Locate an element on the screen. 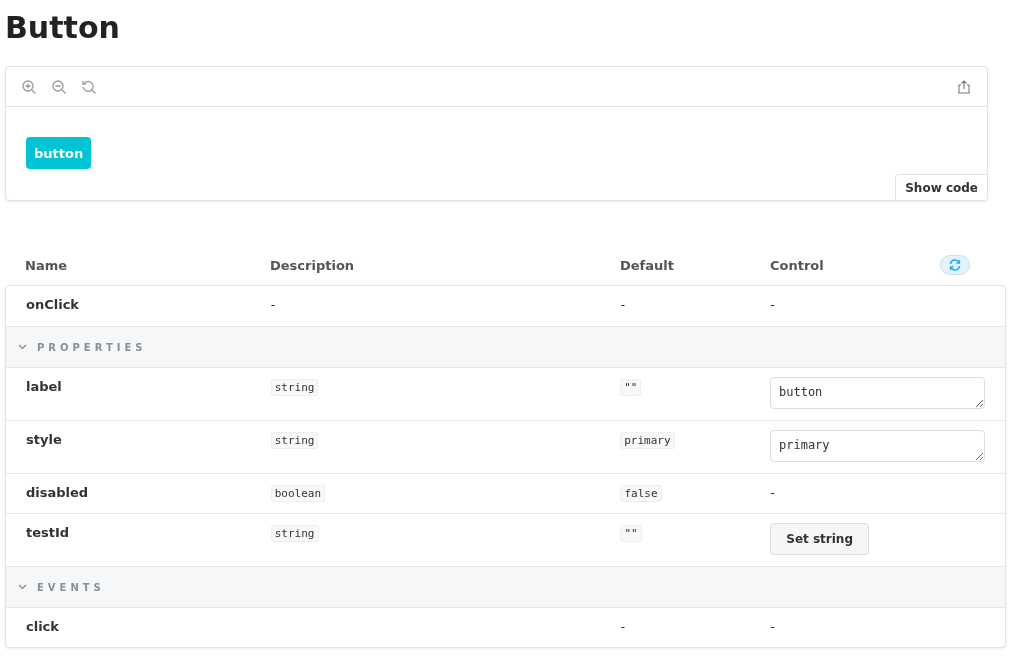  reset-controls-button is located at coordinates (955, 265).